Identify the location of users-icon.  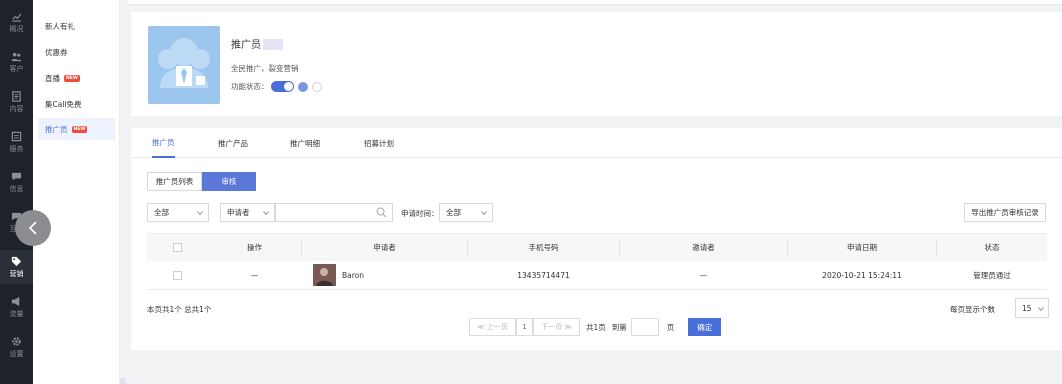
(16, 56).